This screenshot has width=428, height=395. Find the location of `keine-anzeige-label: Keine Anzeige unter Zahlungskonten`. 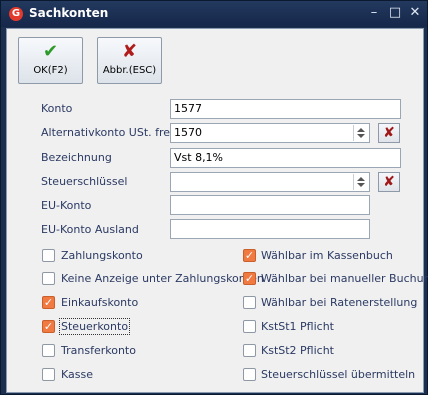

keine-anzeige-label: Keine Anzeige unter Zahlungskonten is located at coordinates (162, 278).